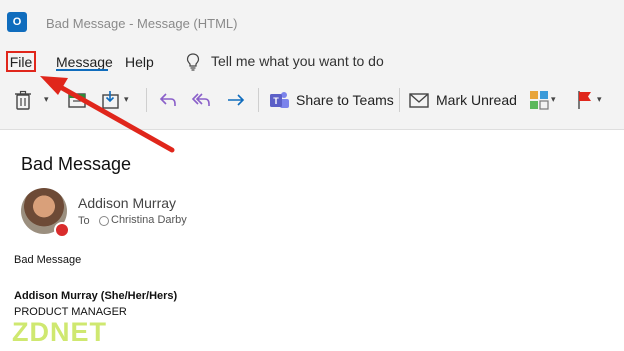 This screenshot has height=351, width=624. Describe the element at coordinates (168, 100) in the screenshot. I see `reply-icon` at that location.